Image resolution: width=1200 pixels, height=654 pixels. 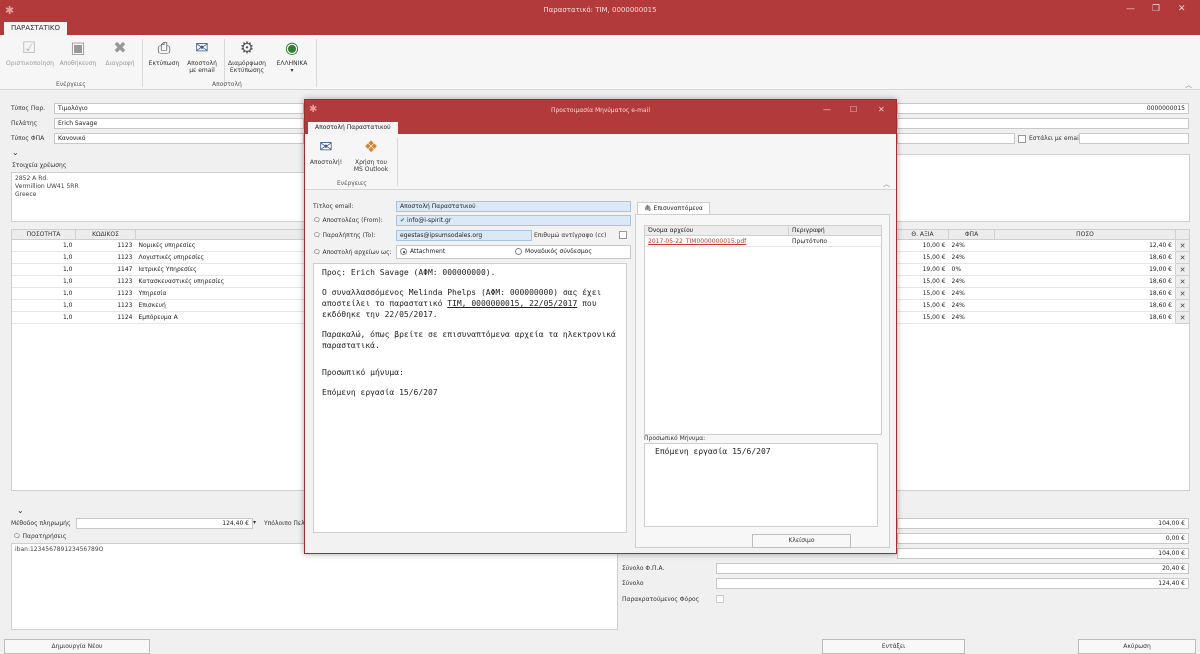 What do you see at coordinates (600, 110) in the screenshot?
I see `dialog-title: Προετοιμασία Μηνύματος e-mail` at bounding box center [600, 110].